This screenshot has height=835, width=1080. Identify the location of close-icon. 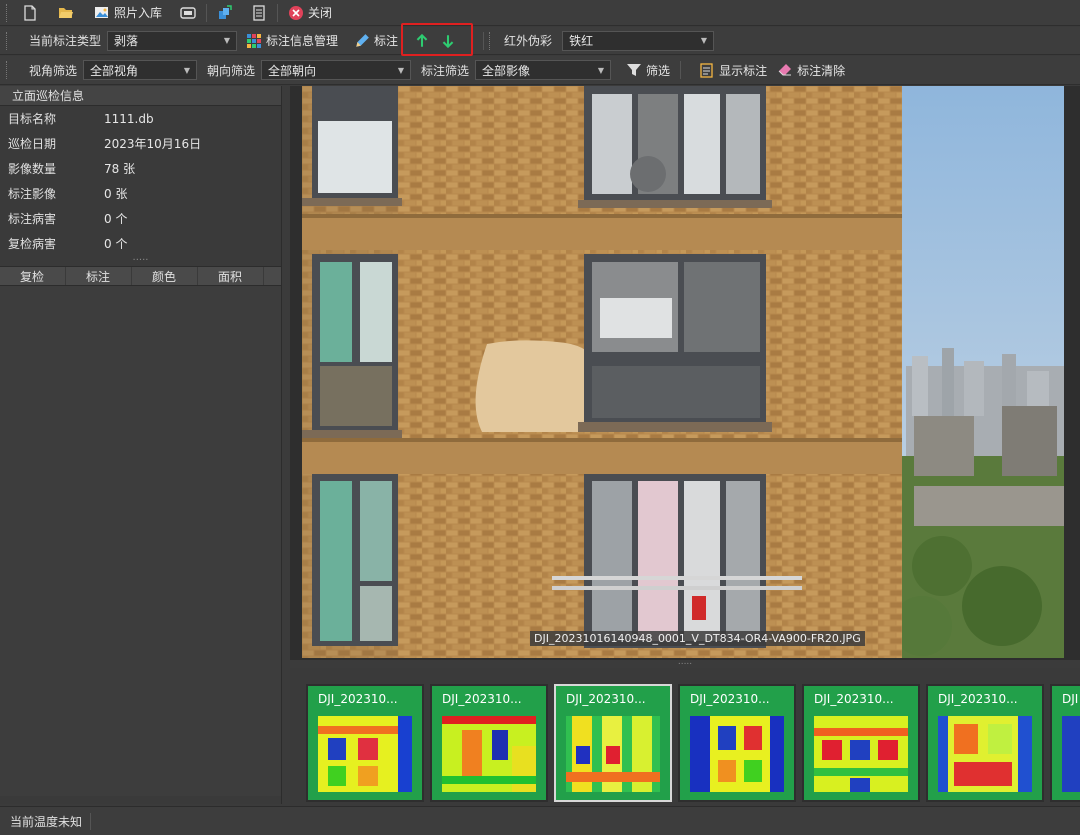
(296, 12).